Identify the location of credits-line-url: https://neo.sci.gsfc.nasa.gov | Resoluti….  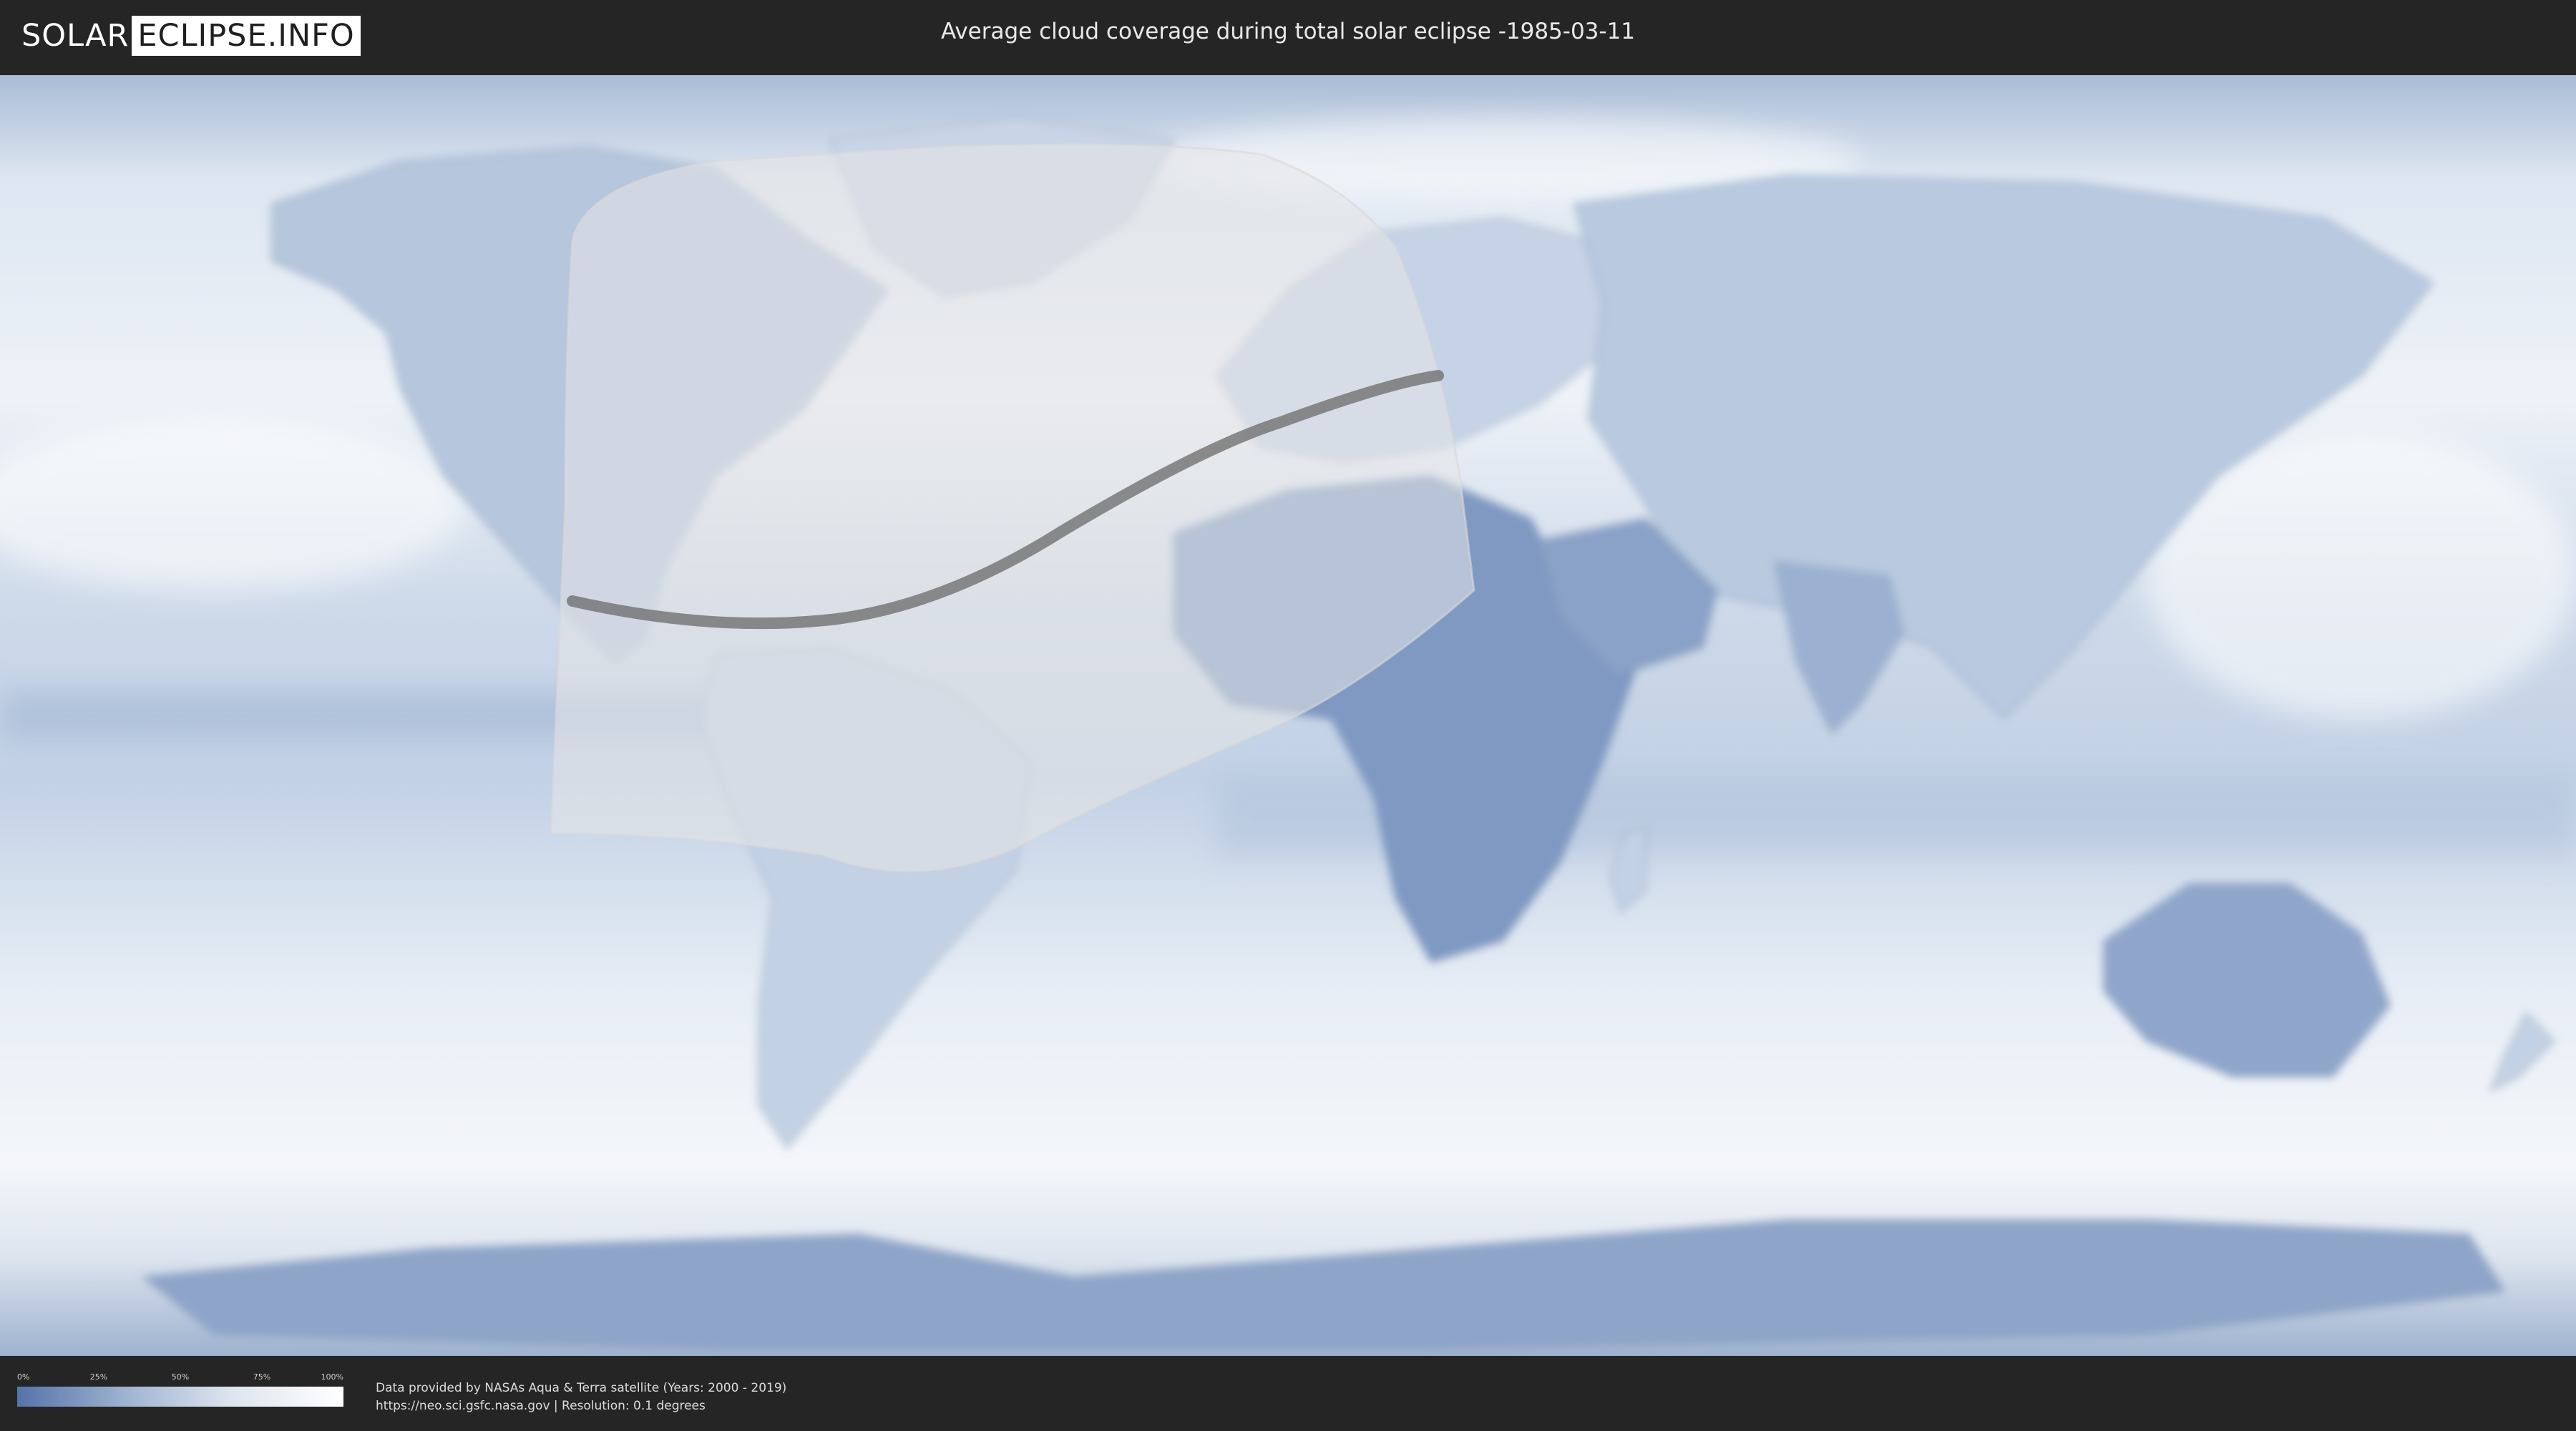
(581, 1406).